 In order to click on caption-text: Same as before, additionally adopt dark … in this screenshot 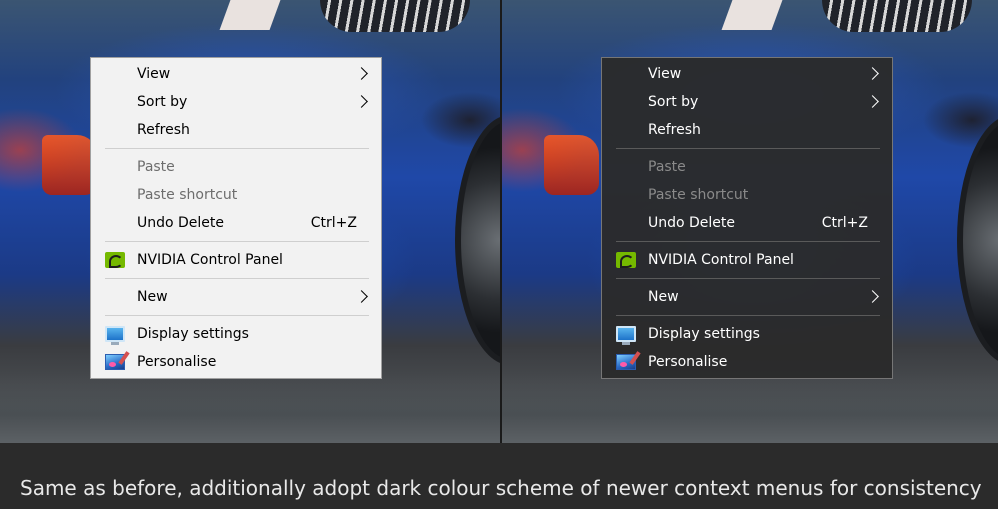, I will do `click(501, 488)`.